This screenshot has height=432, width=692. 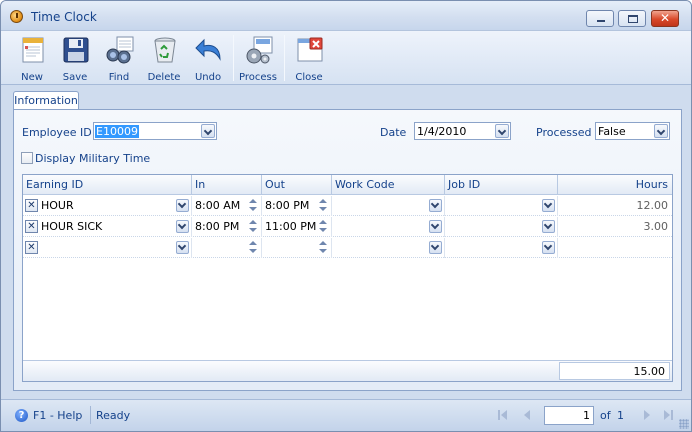 What do you see at coordinates (346, 415) in the screenshot?
I see `status-bar: ? F1 - Help Ready 1 of 1` at bounding box center [346, 415].